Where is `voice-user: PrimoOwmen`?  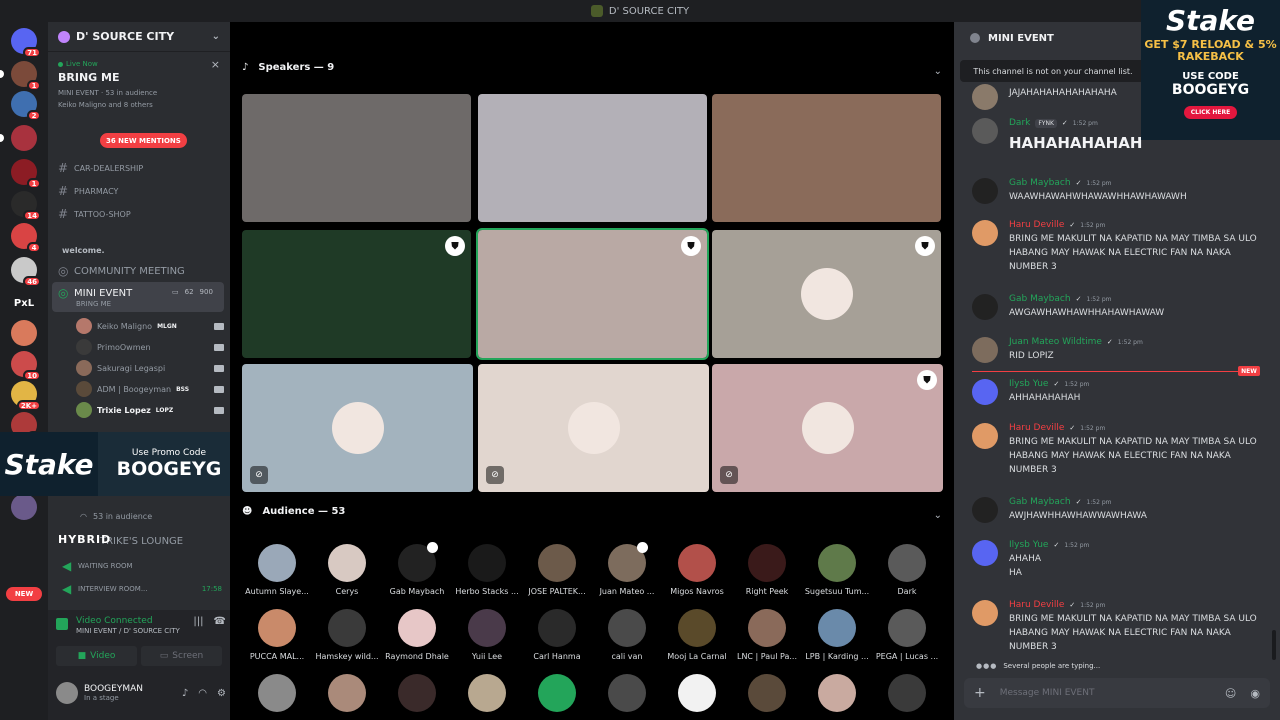 voice-user: PrimoOwmen is located at coordinates (150, 347).